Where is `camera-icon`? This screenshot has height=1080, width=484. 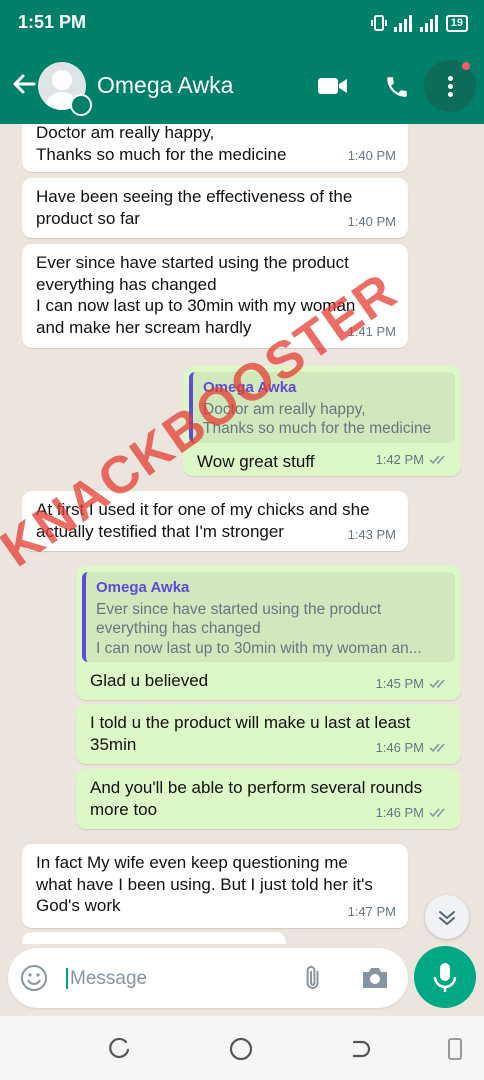
camera-icon is located at coordinates (375, 978).